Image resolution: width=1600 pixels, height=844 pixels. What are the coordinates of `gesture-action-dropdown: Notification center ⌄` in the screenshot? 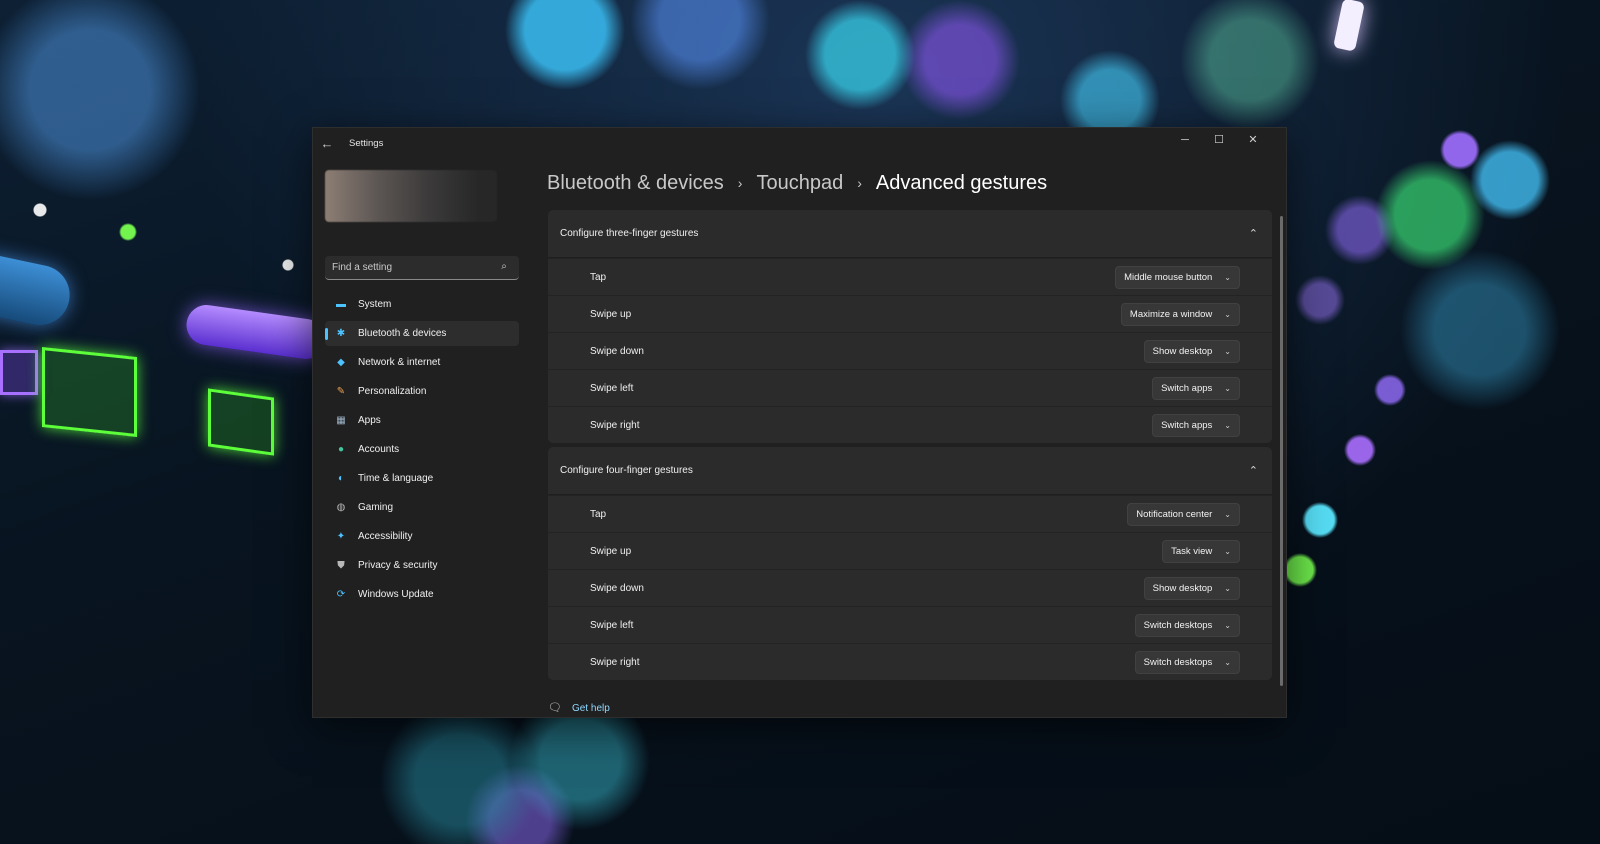 It's located at (1183, 514).